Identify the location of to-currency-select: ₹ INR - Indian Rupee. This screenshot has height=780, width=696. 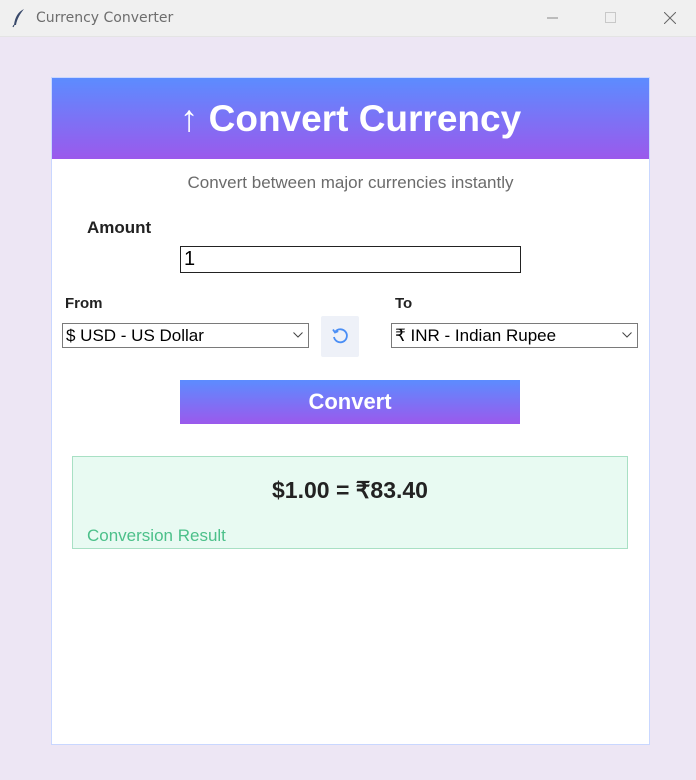
(514, 335).